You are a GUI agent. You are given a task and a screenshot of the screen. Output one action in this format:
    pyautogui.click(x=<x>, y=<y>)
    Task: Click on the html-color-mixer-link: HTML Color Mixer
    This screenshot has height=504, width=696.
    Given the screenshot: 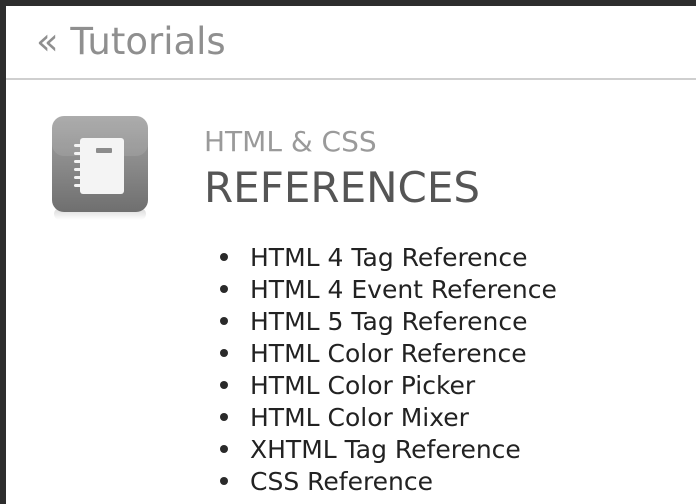 What is the action you would take?
    pyautogui.click(x=359, y=417)
    